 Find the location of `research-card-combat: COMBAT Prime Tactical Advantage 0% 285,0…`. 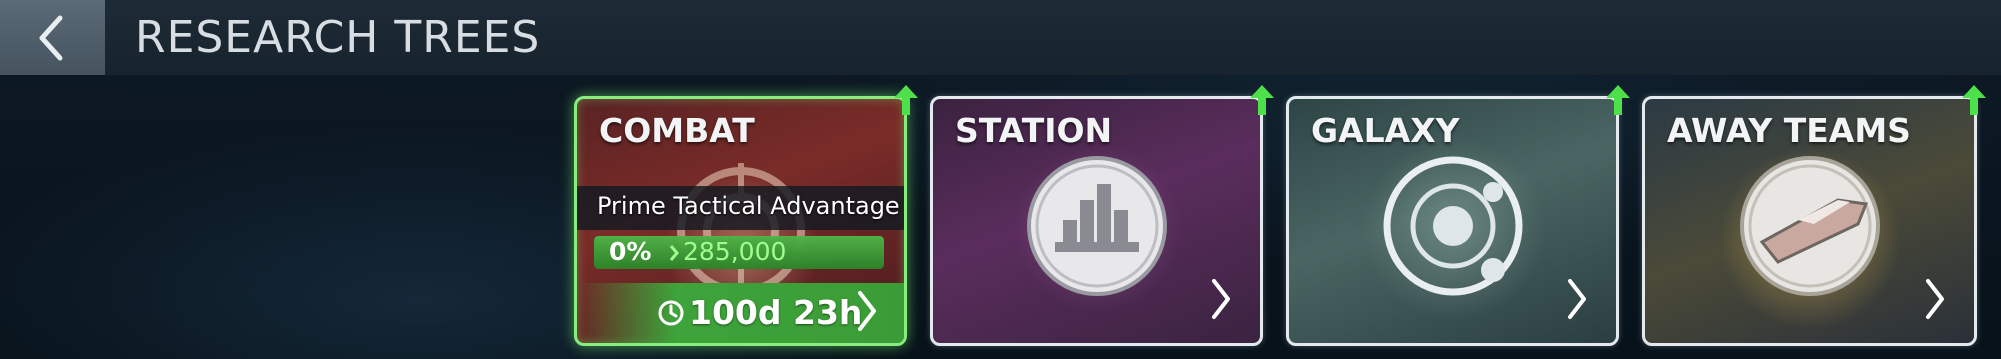

research-card-combat: COMBAT Prime Tactical Advantage 0% 285,0… is located at coordinates (740, 221).